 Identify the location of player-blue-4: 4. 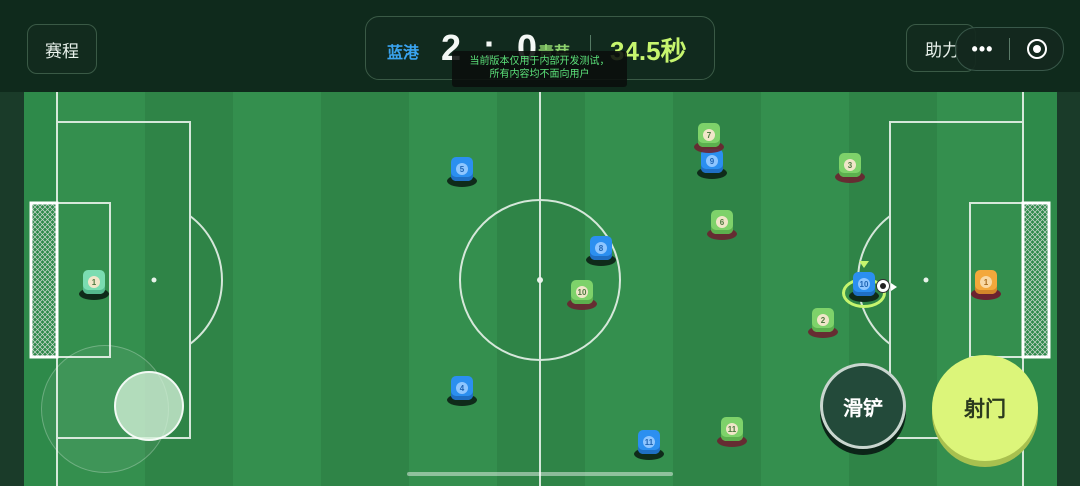
(462, 391).